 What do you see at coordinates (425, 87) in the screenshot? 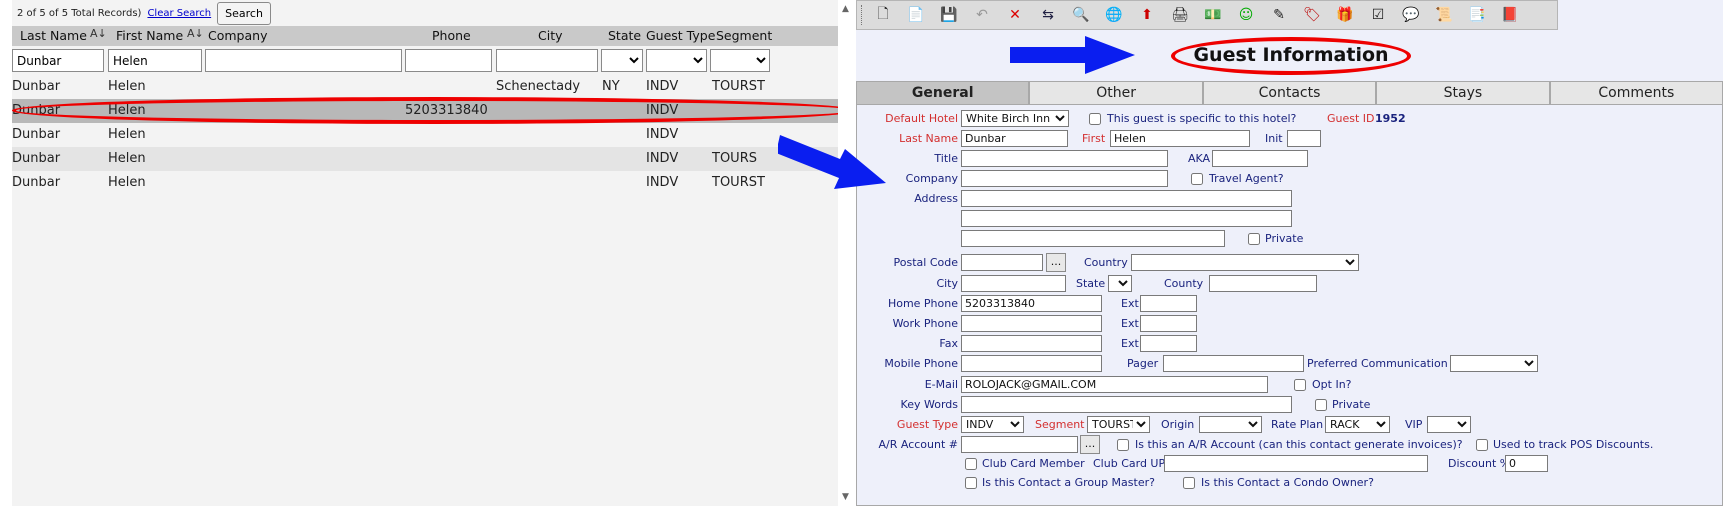
I see `table-row: Dunbar Helen Schenectady NY INDV TOURST` at bounding box center [425, 87].